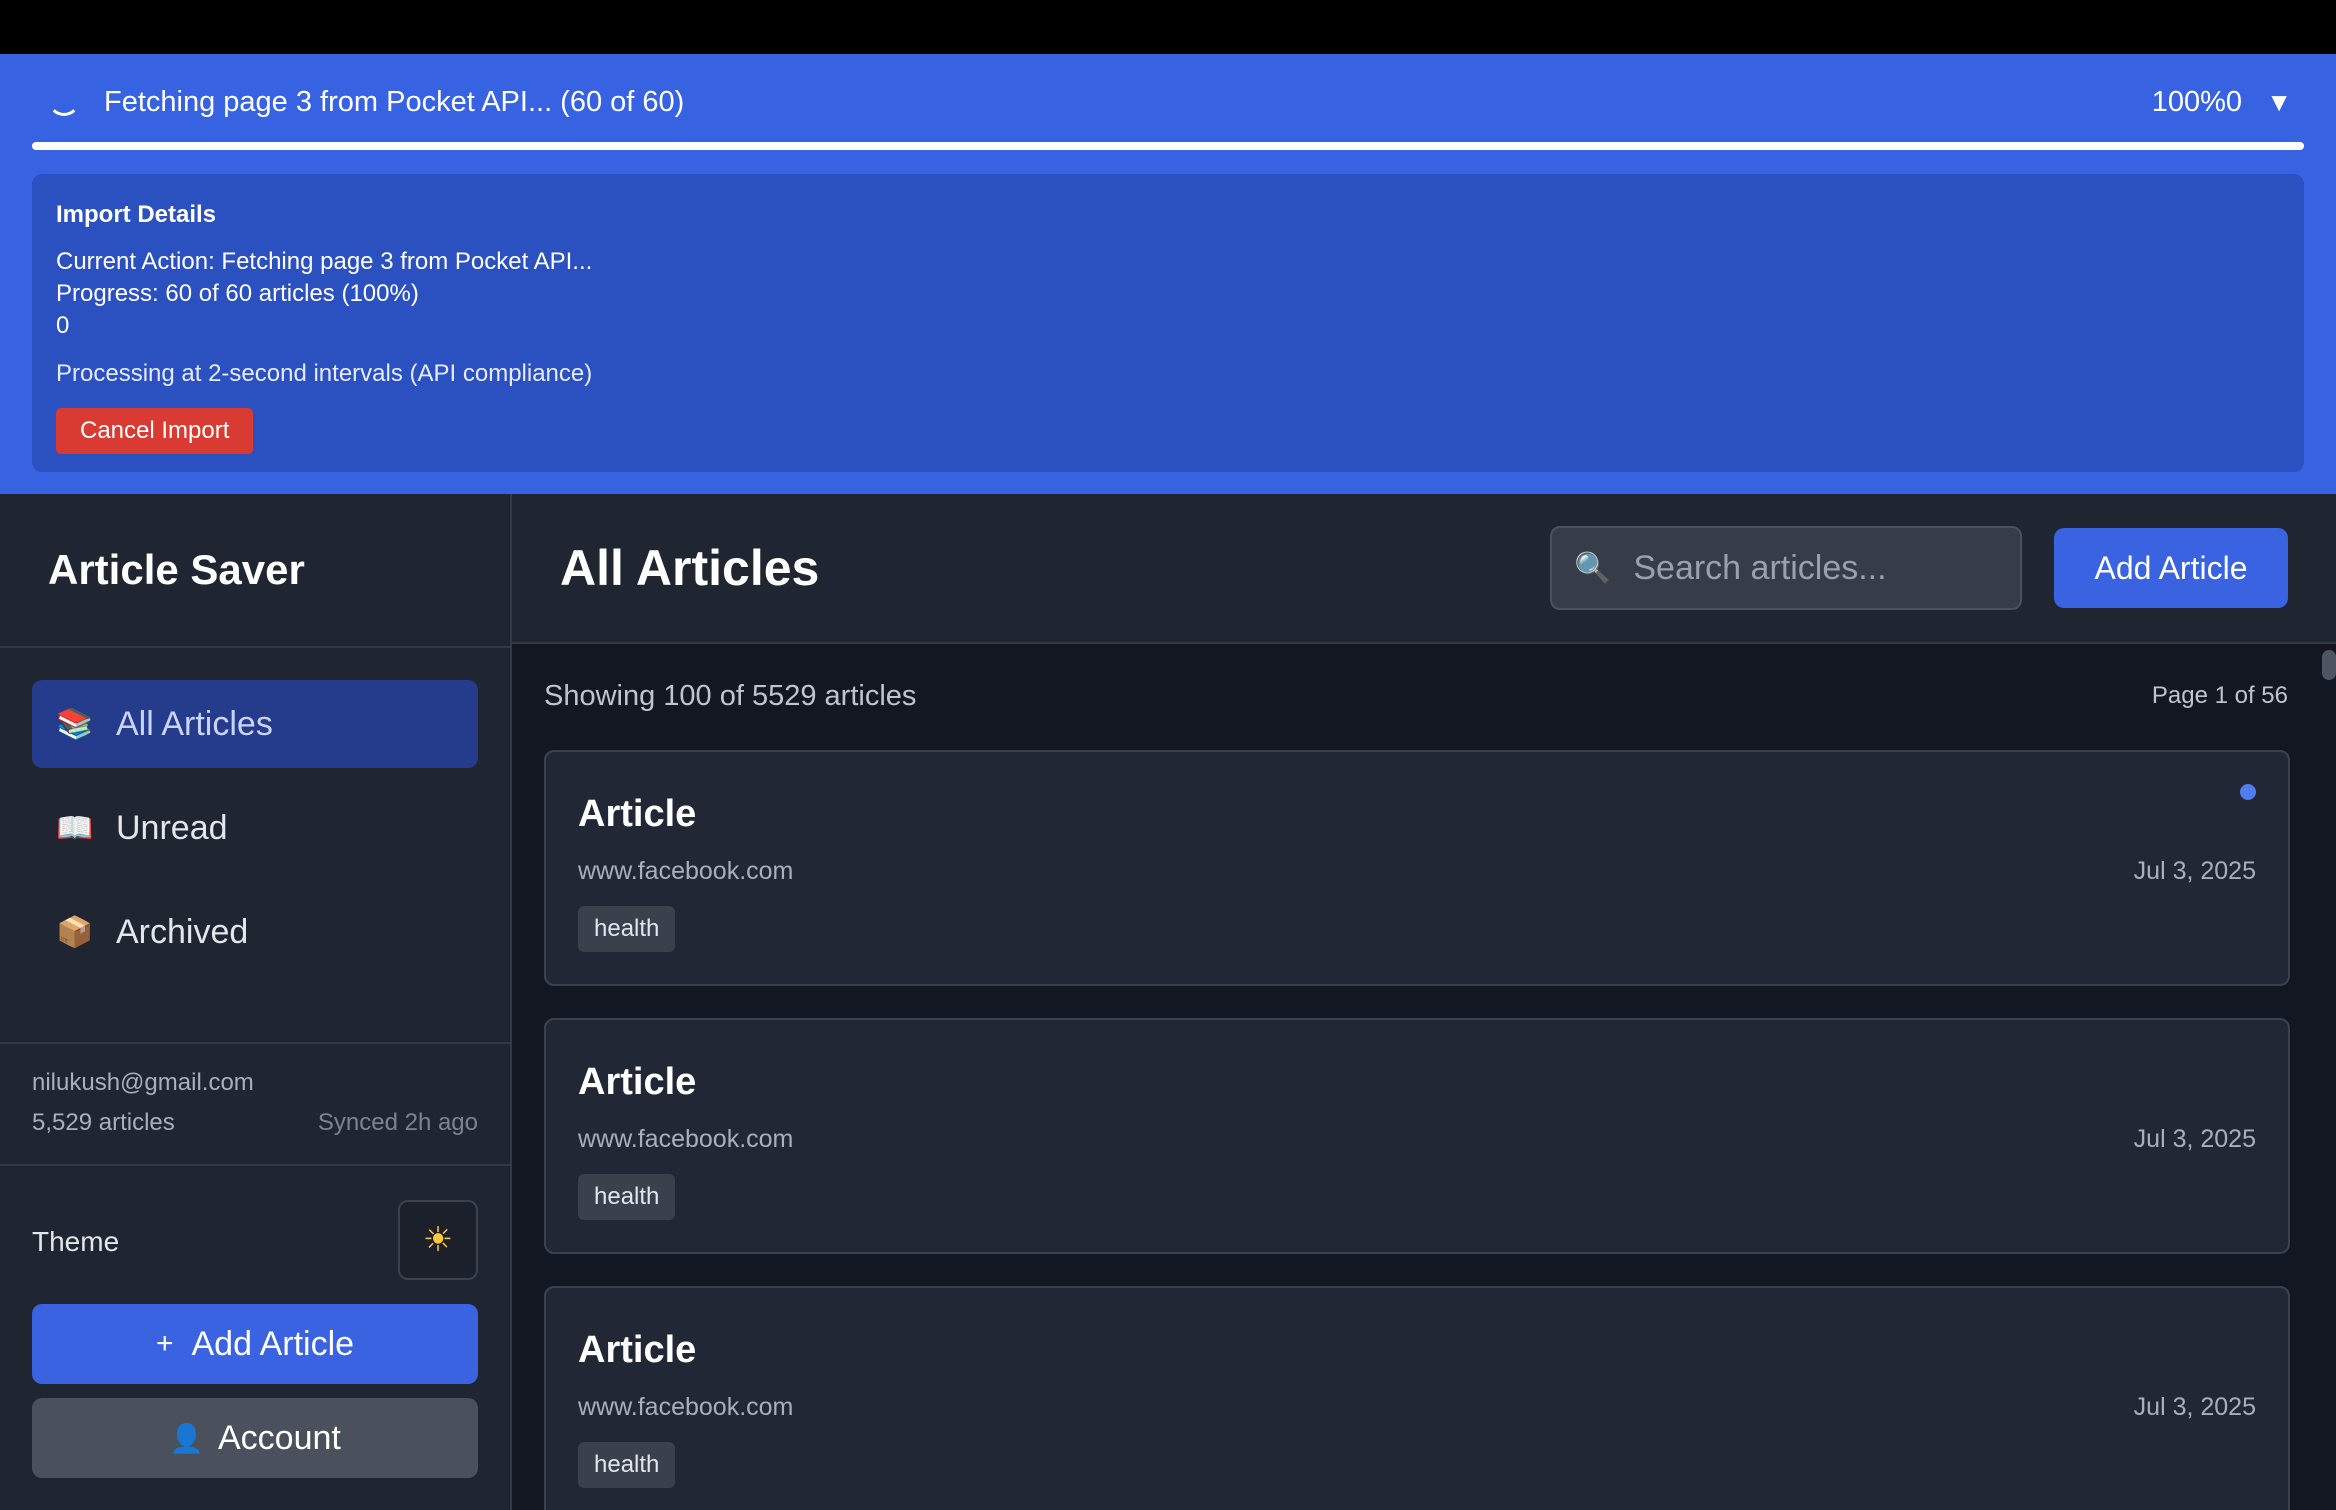  Describe the element at coordinates (143, 1082) in the screenshot. I see `account-email: nilukush@gmail.com` at that location.